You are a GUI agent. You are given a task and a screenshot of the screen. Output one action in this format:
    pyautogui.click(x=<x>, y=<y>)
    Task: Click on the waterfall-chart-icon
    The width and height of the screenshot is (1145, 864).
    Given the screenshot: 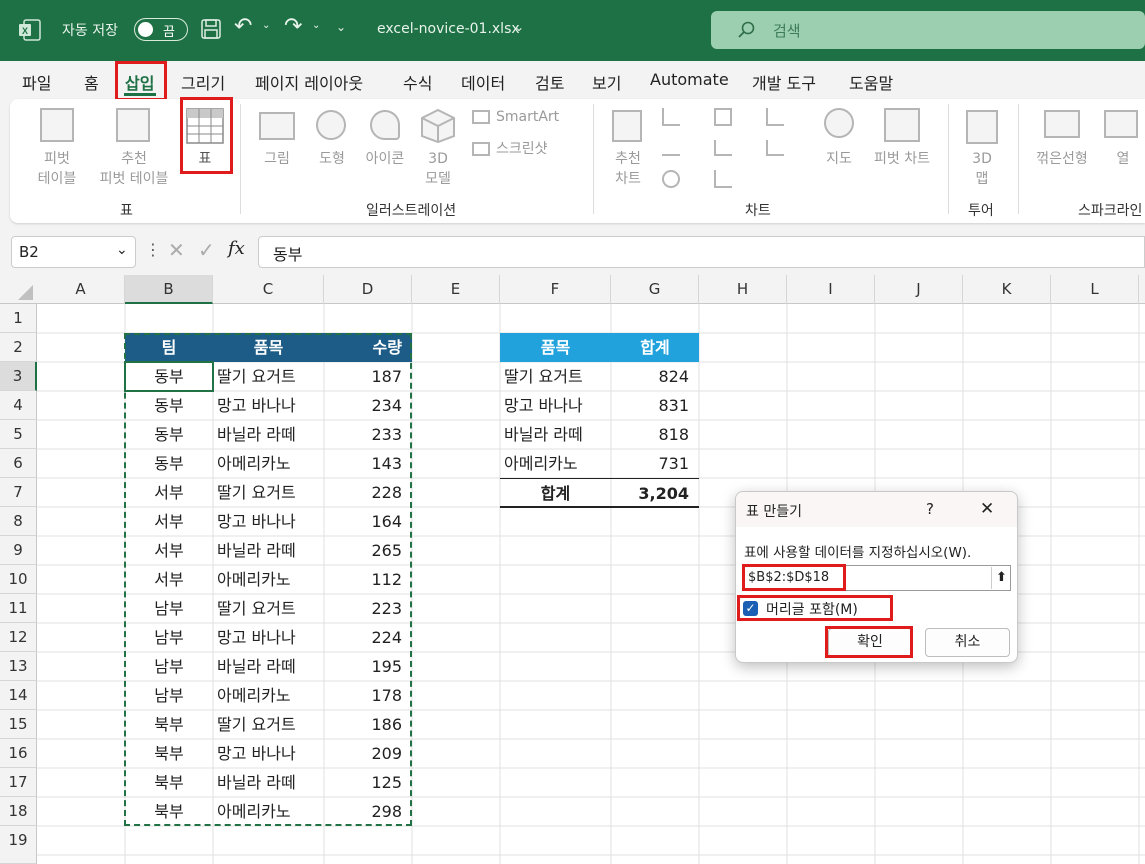 What is the action you would take?
    pyautogui.click(x=775, y=117)
    